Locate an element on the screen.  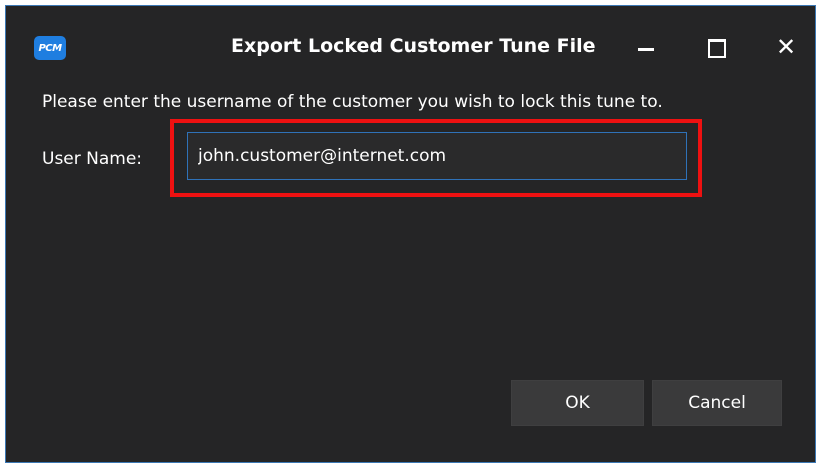
window-title: Export Locked Customer Tune File is located at coordinates (413, 46).